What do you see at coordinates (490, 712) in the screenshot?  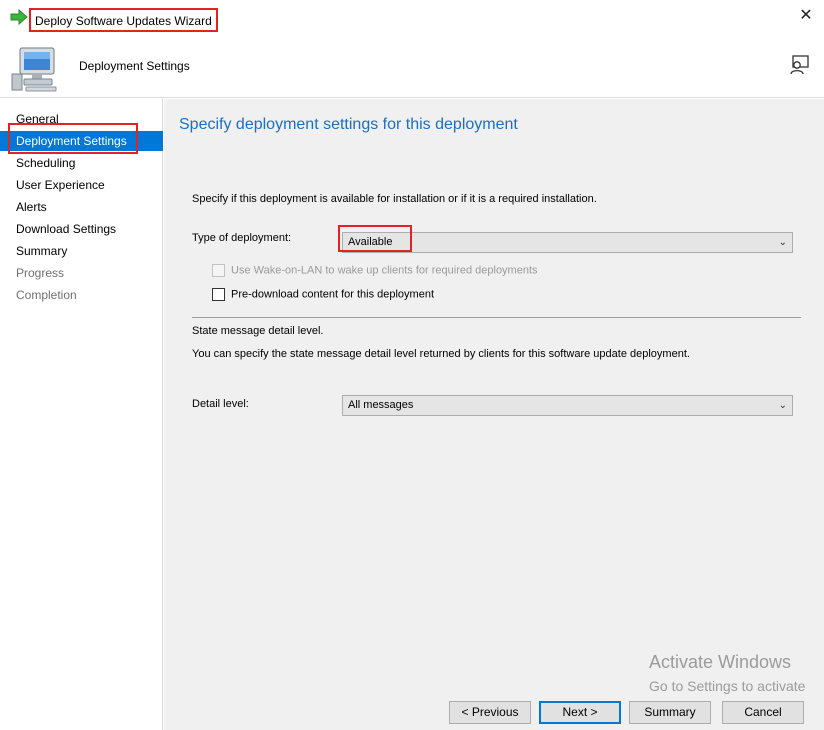 I see `previous-button: < Previous` at bounding box center [490, 712].